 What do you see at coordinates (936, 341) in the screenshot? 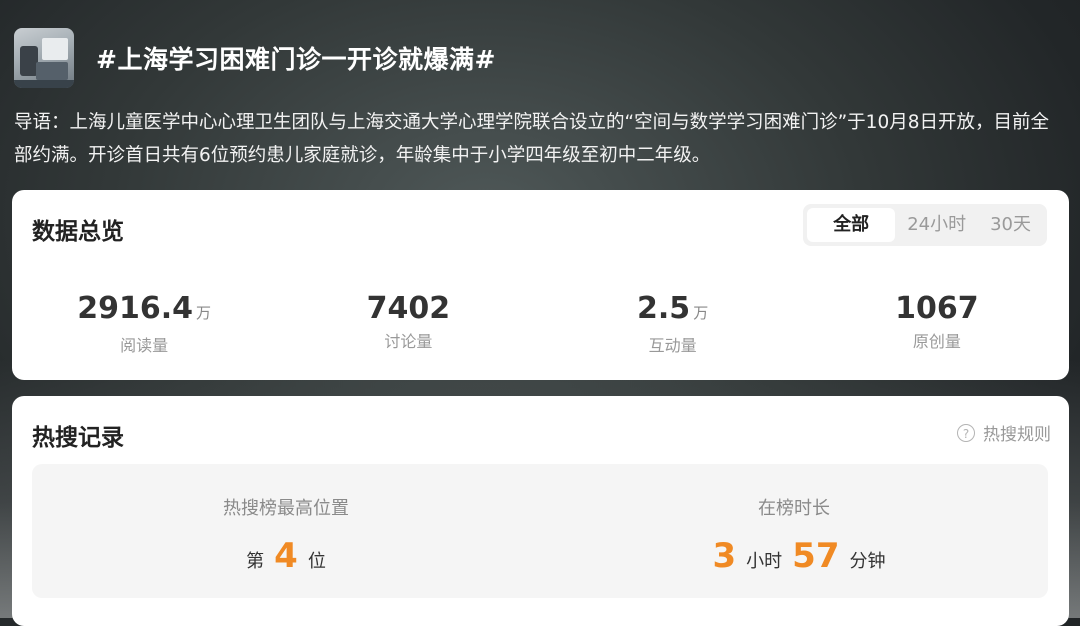
I see `stat-label: 原创量` at bounding box center [936, 341].